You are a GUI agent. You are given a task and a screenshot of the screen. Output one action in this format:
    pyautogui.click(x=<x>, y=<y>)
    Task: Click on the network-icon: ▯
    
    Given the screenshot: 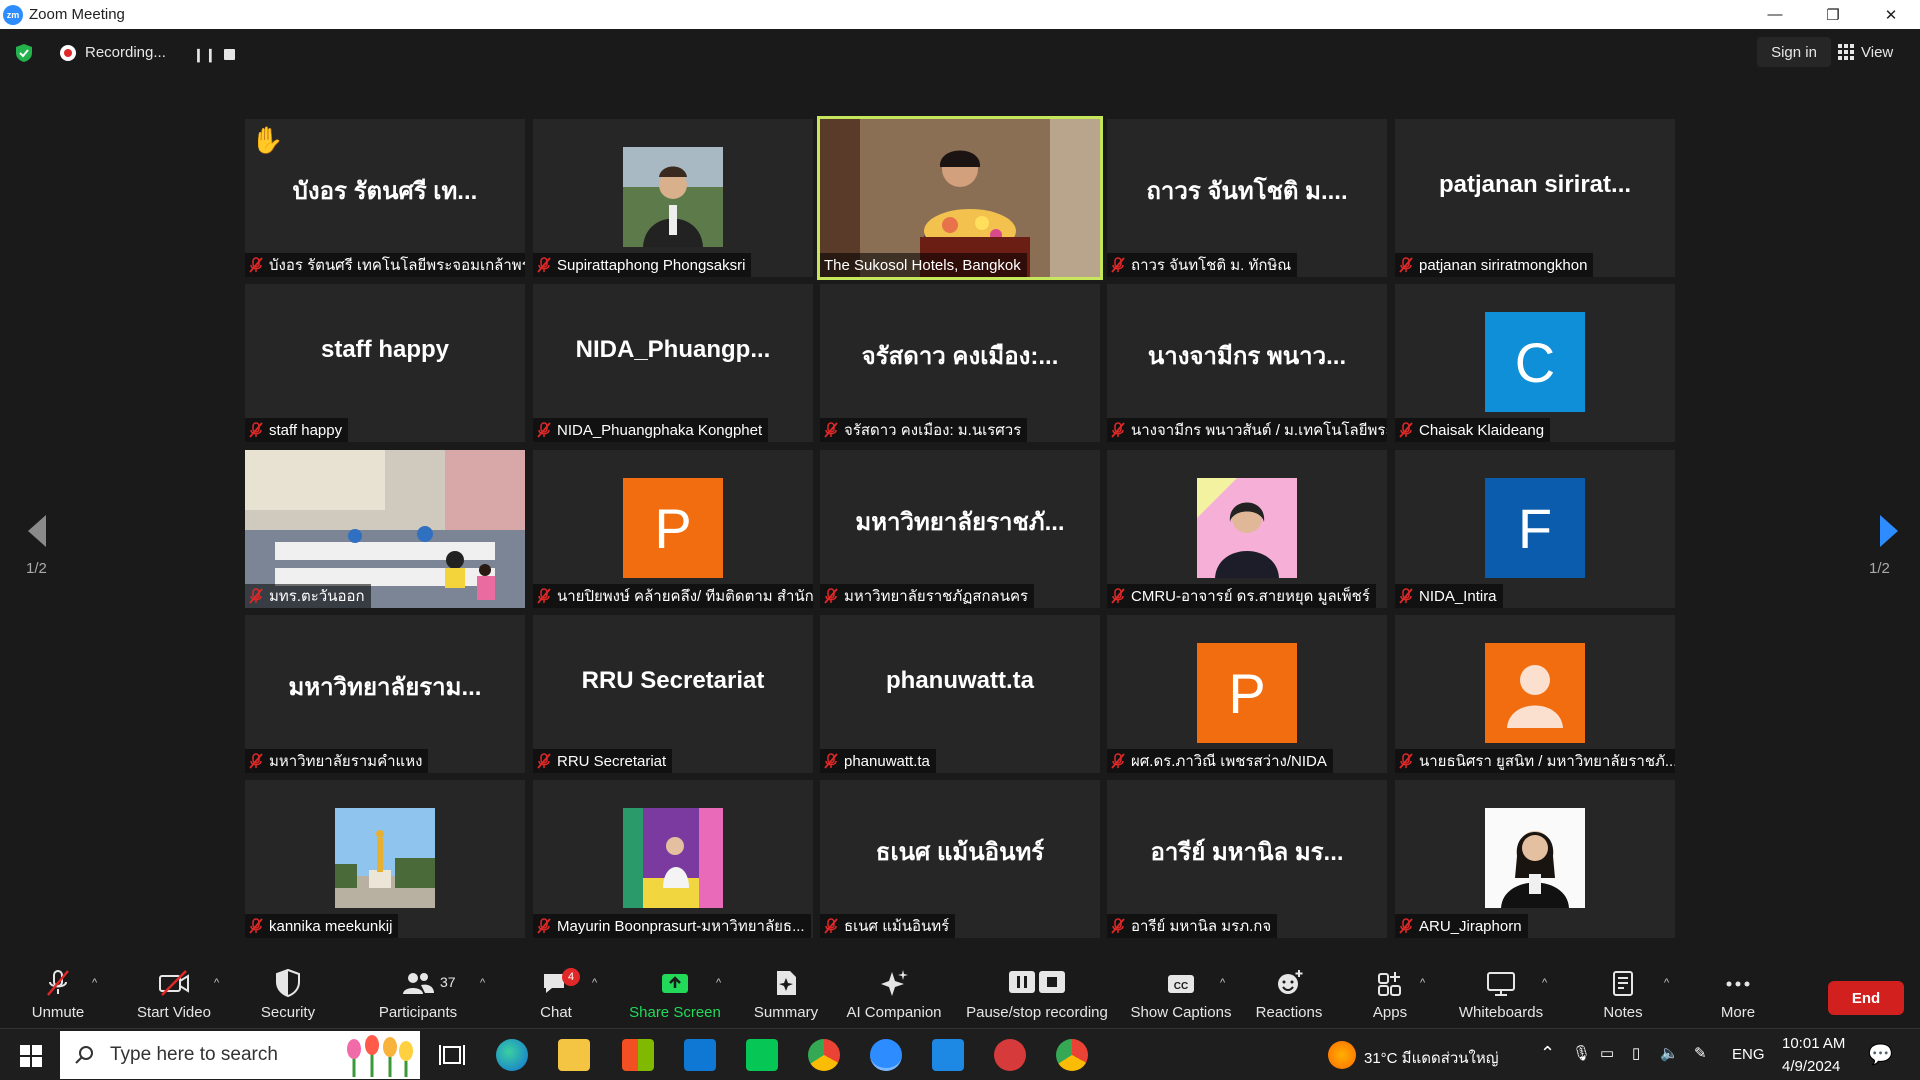 What is the action you would take?
    pyautogui.click(x=1636, y=1053)
    